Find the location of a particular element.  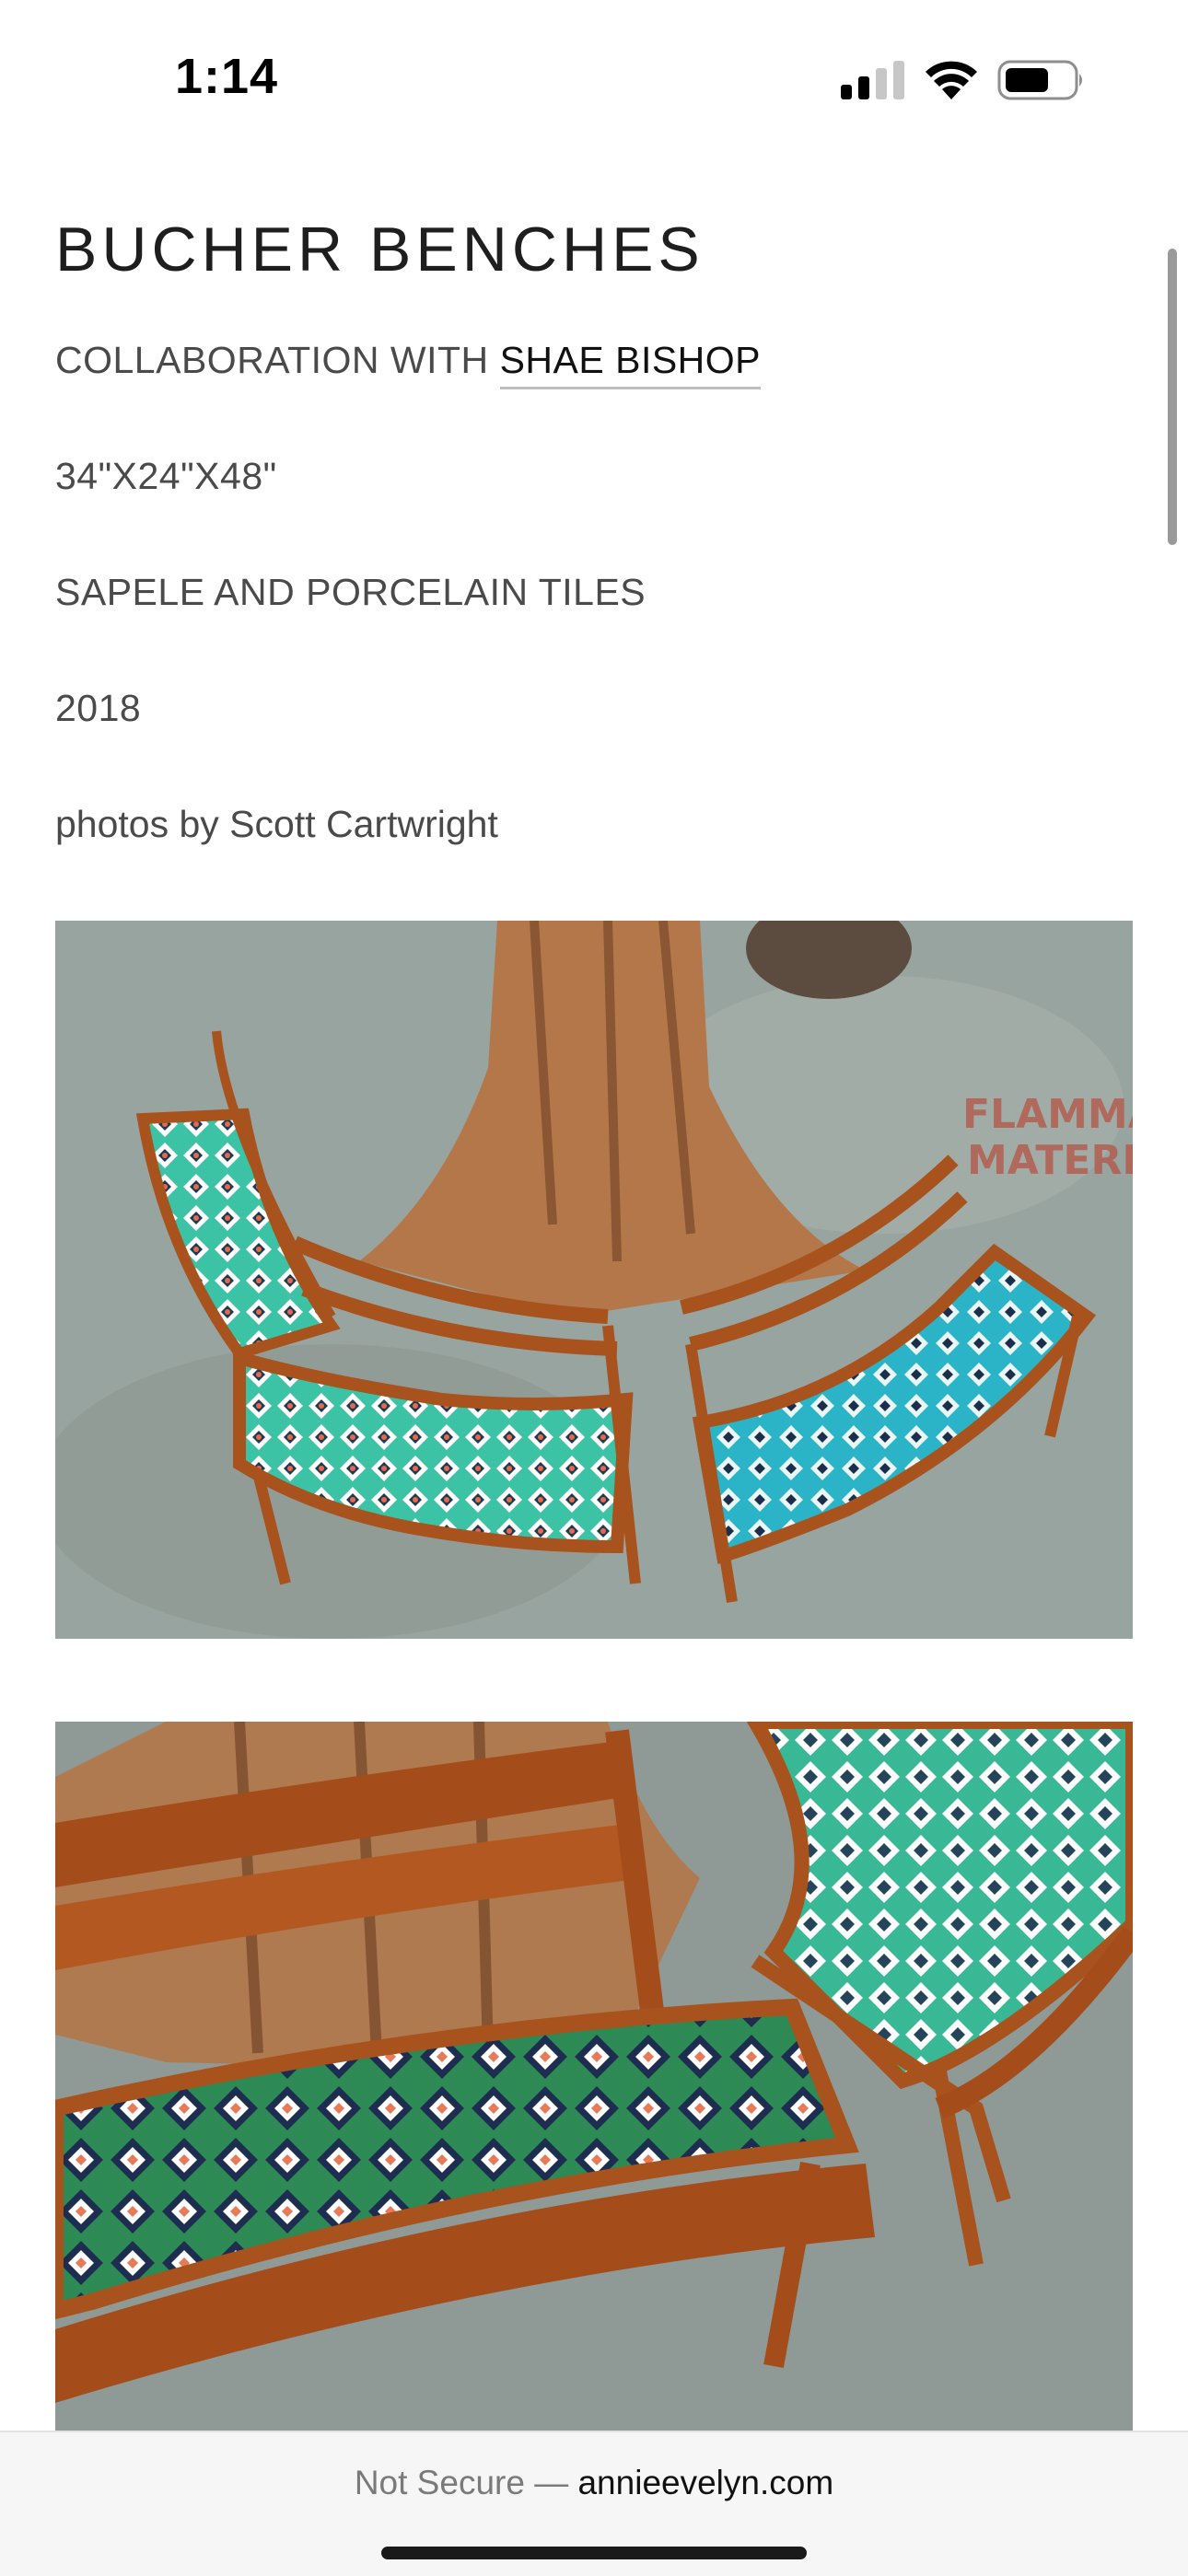

photo-credit: photos by Scott Cartwright is located at coordinates (276, 824).